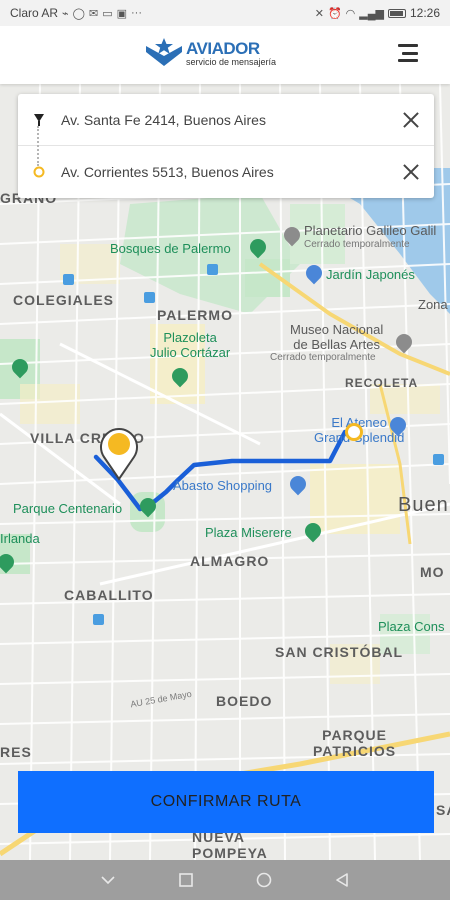 This screenshot has height=900, width=450. I want to click on whatsapp-icon: ◯, so click(78, 13).